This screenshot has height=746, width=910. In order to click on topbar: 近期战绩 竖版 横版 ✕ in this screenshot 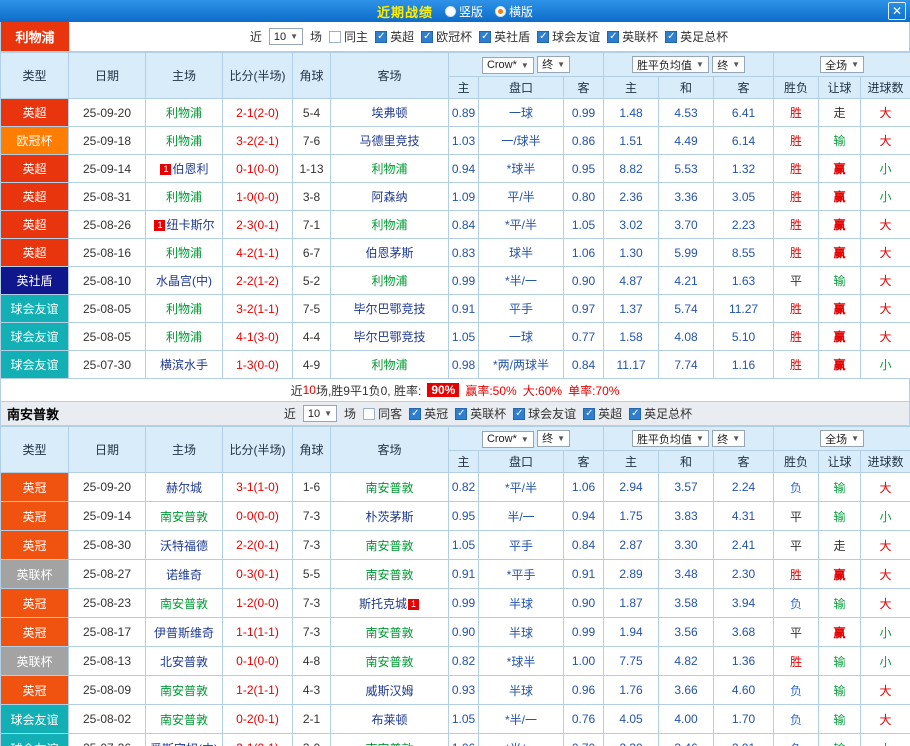, I will do `click(455, 11)`.